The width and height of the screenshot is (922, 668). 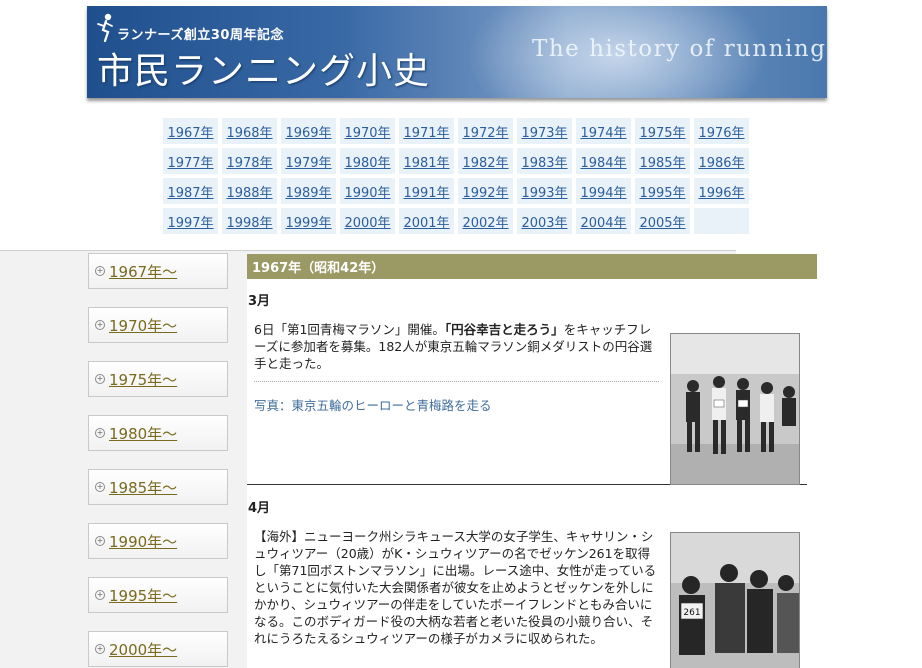 I want to click on sidebar-item: +1985年〜, so click(x=158, y=487).